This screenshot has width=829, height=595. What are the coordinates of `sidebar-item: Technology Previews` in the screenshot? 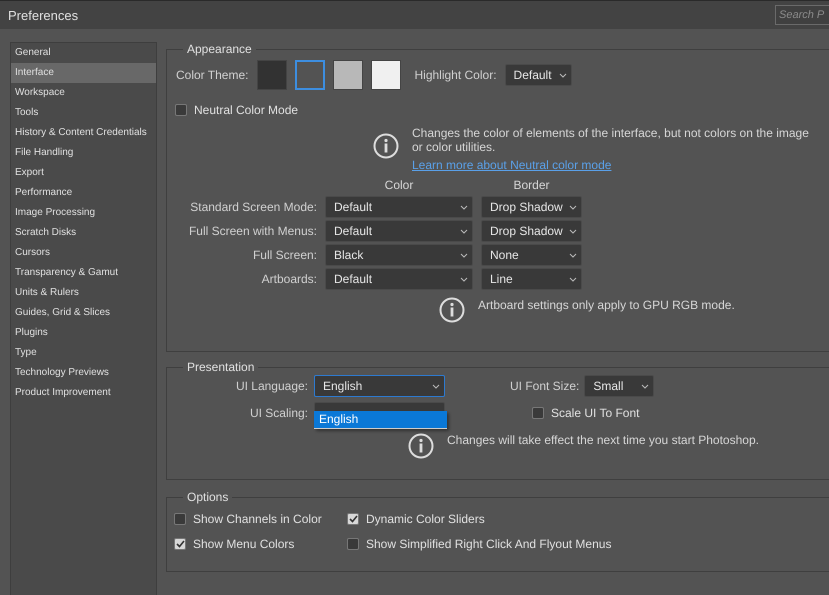 It's located at (83, 373).